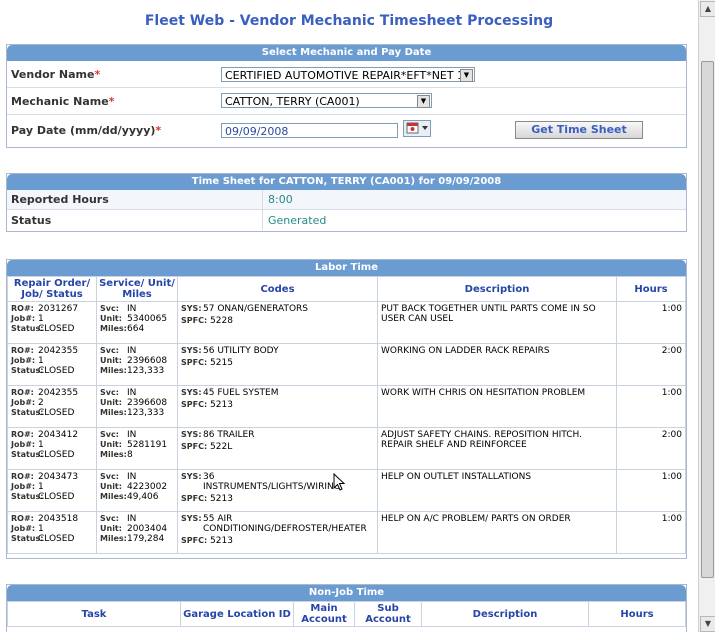 Image resolution: width=715 pixels, height=632 pixels. Describe the element at coordinates (137, 322) in the screenshot. I see `service-cell: Svc: IN Unit: 5340065 Miles:664` at that location.